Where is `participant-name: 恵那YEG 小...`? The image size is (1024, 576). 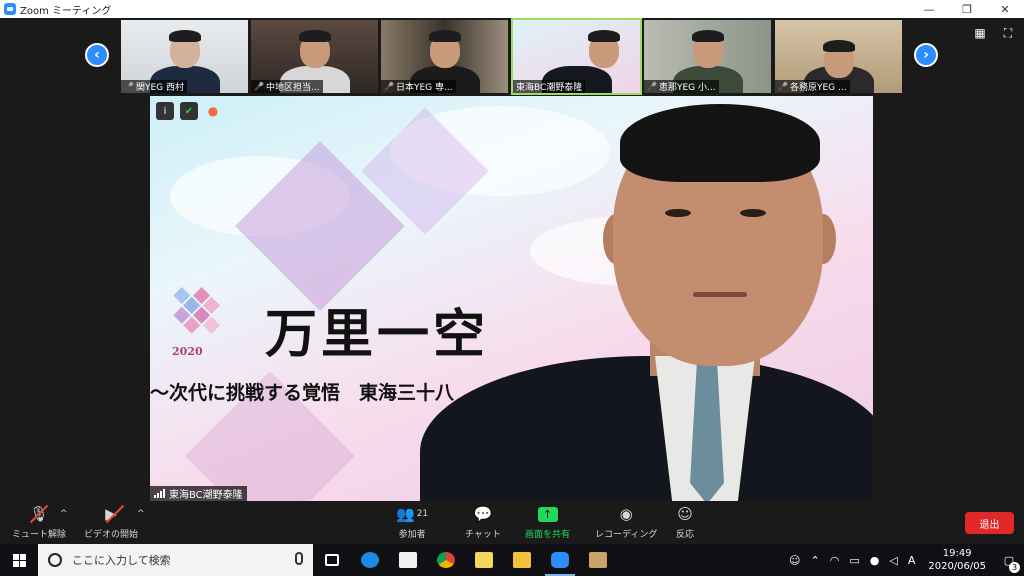 participant-name: 恵那YEG 小... is located at coordinates (687, 88).